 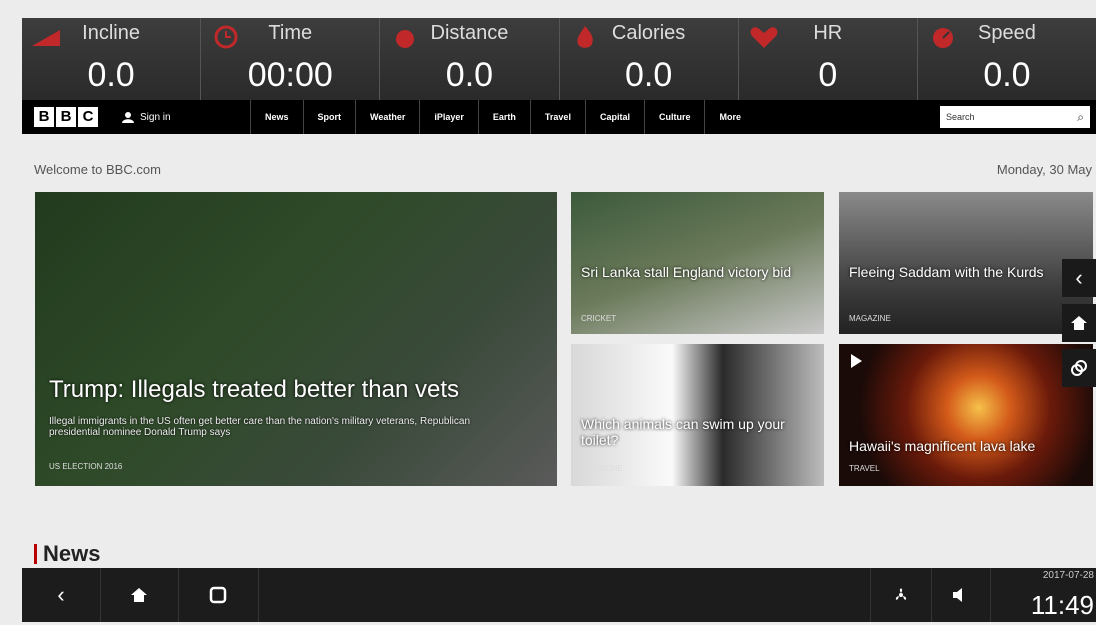 I want to click on sign-in-link: Sign in, so click(x=177, y=117).